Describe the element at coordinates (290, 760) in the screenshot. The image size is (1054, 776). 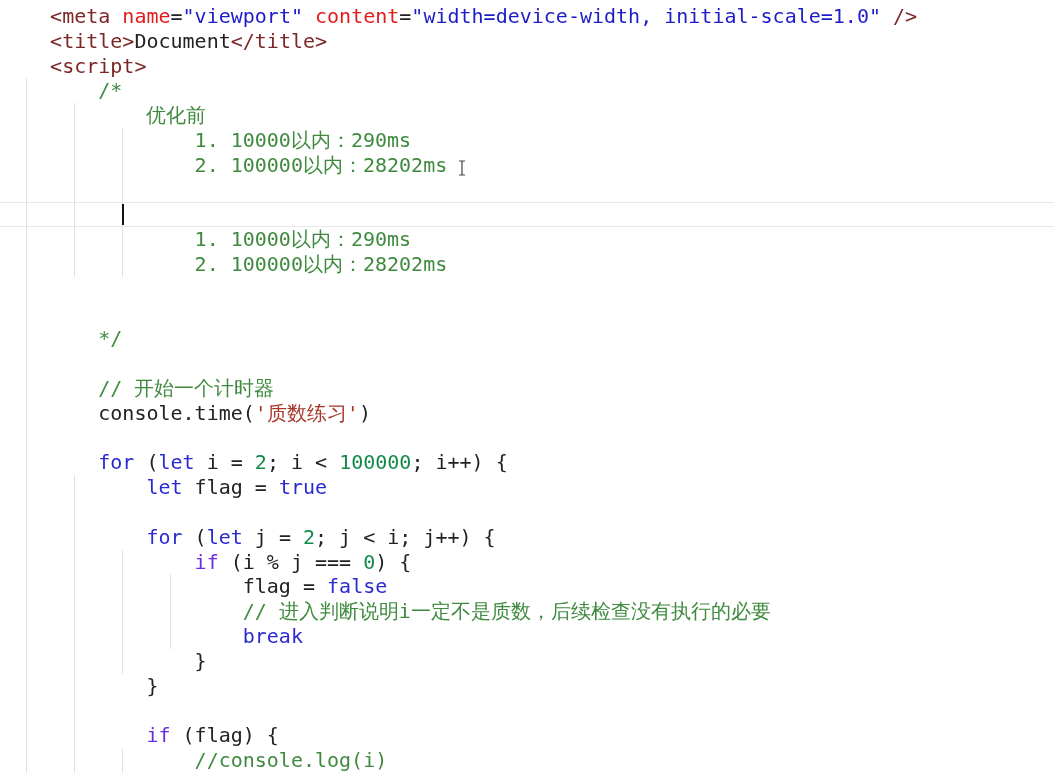
I see `code-line: //console.log(i)` at that location.